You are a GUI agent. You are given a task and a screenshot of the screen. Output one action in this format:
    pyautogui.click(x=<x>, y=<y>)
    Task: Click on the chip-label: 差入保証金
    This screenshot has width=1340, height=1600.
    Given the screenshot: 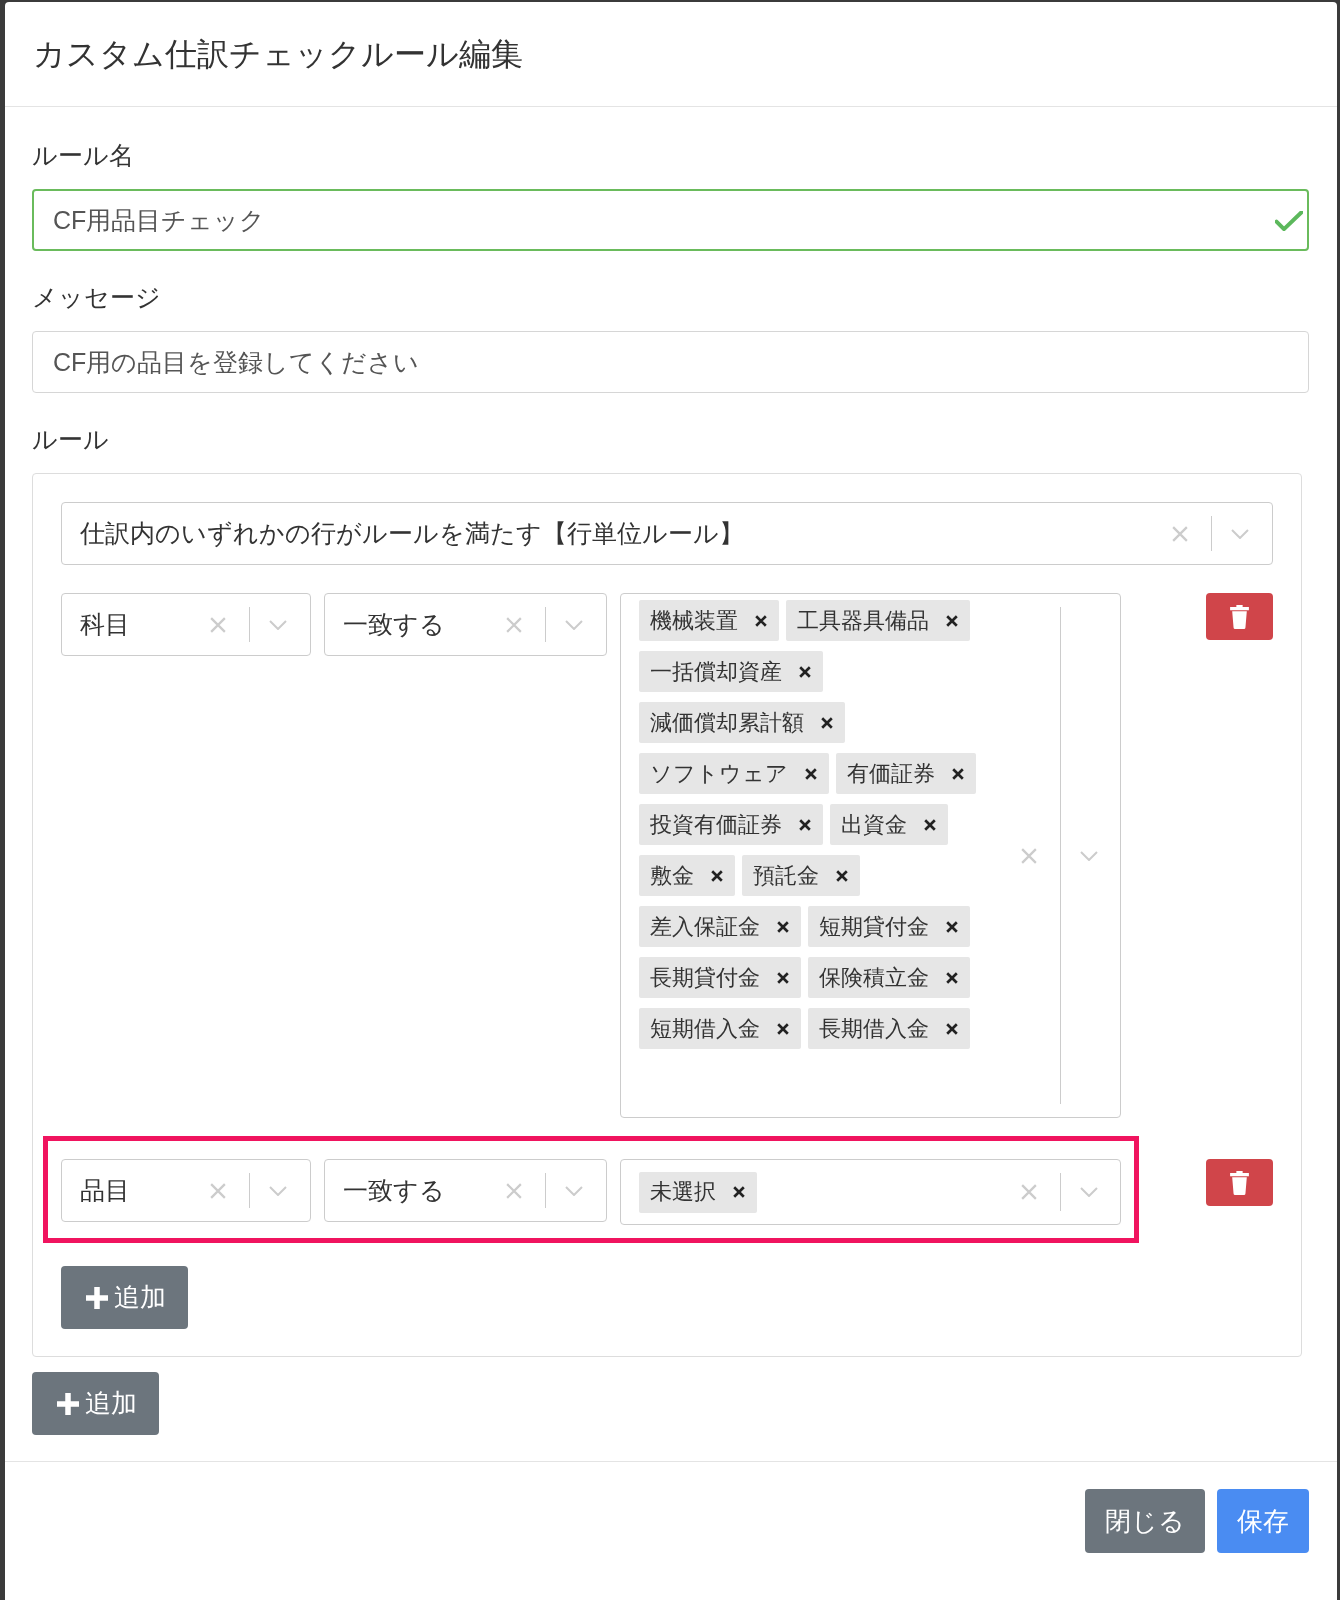 What is the action you would take?
    pyautogui.click(x=705, y=926)
    